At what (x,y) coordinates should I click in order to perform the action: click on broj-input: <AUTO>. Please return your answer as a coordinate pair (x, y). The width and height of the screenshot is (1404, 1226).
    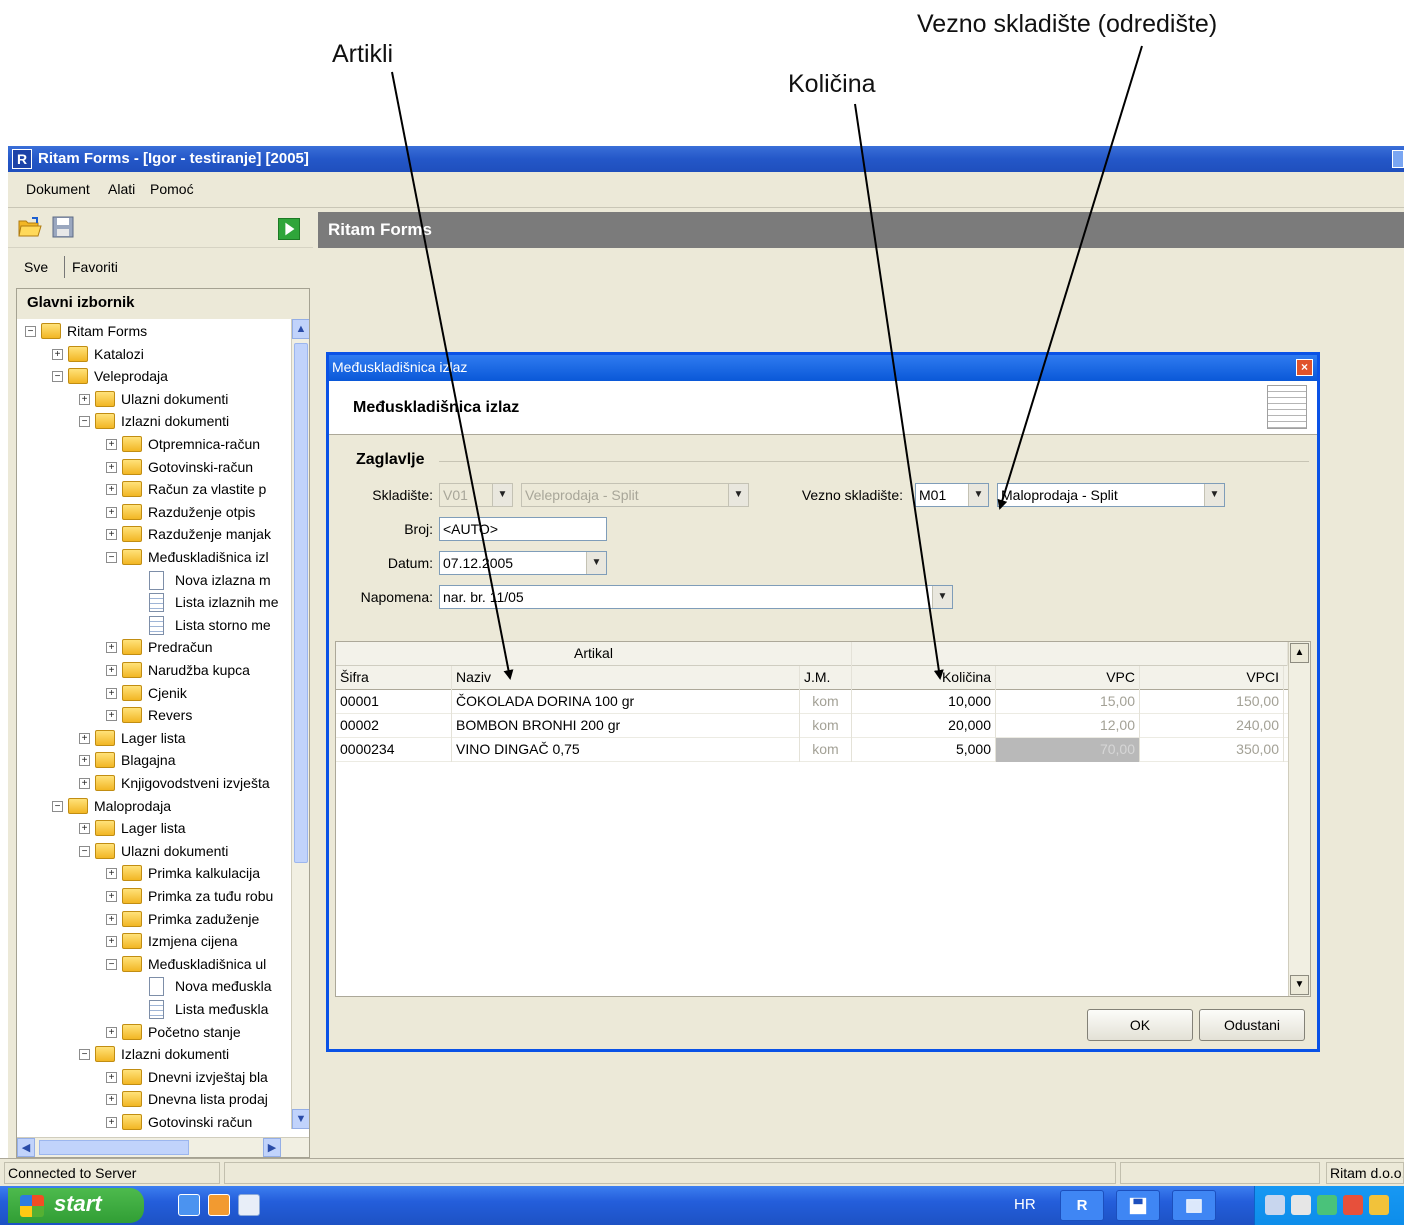
    Looking at the image, I should click on (523, 529).